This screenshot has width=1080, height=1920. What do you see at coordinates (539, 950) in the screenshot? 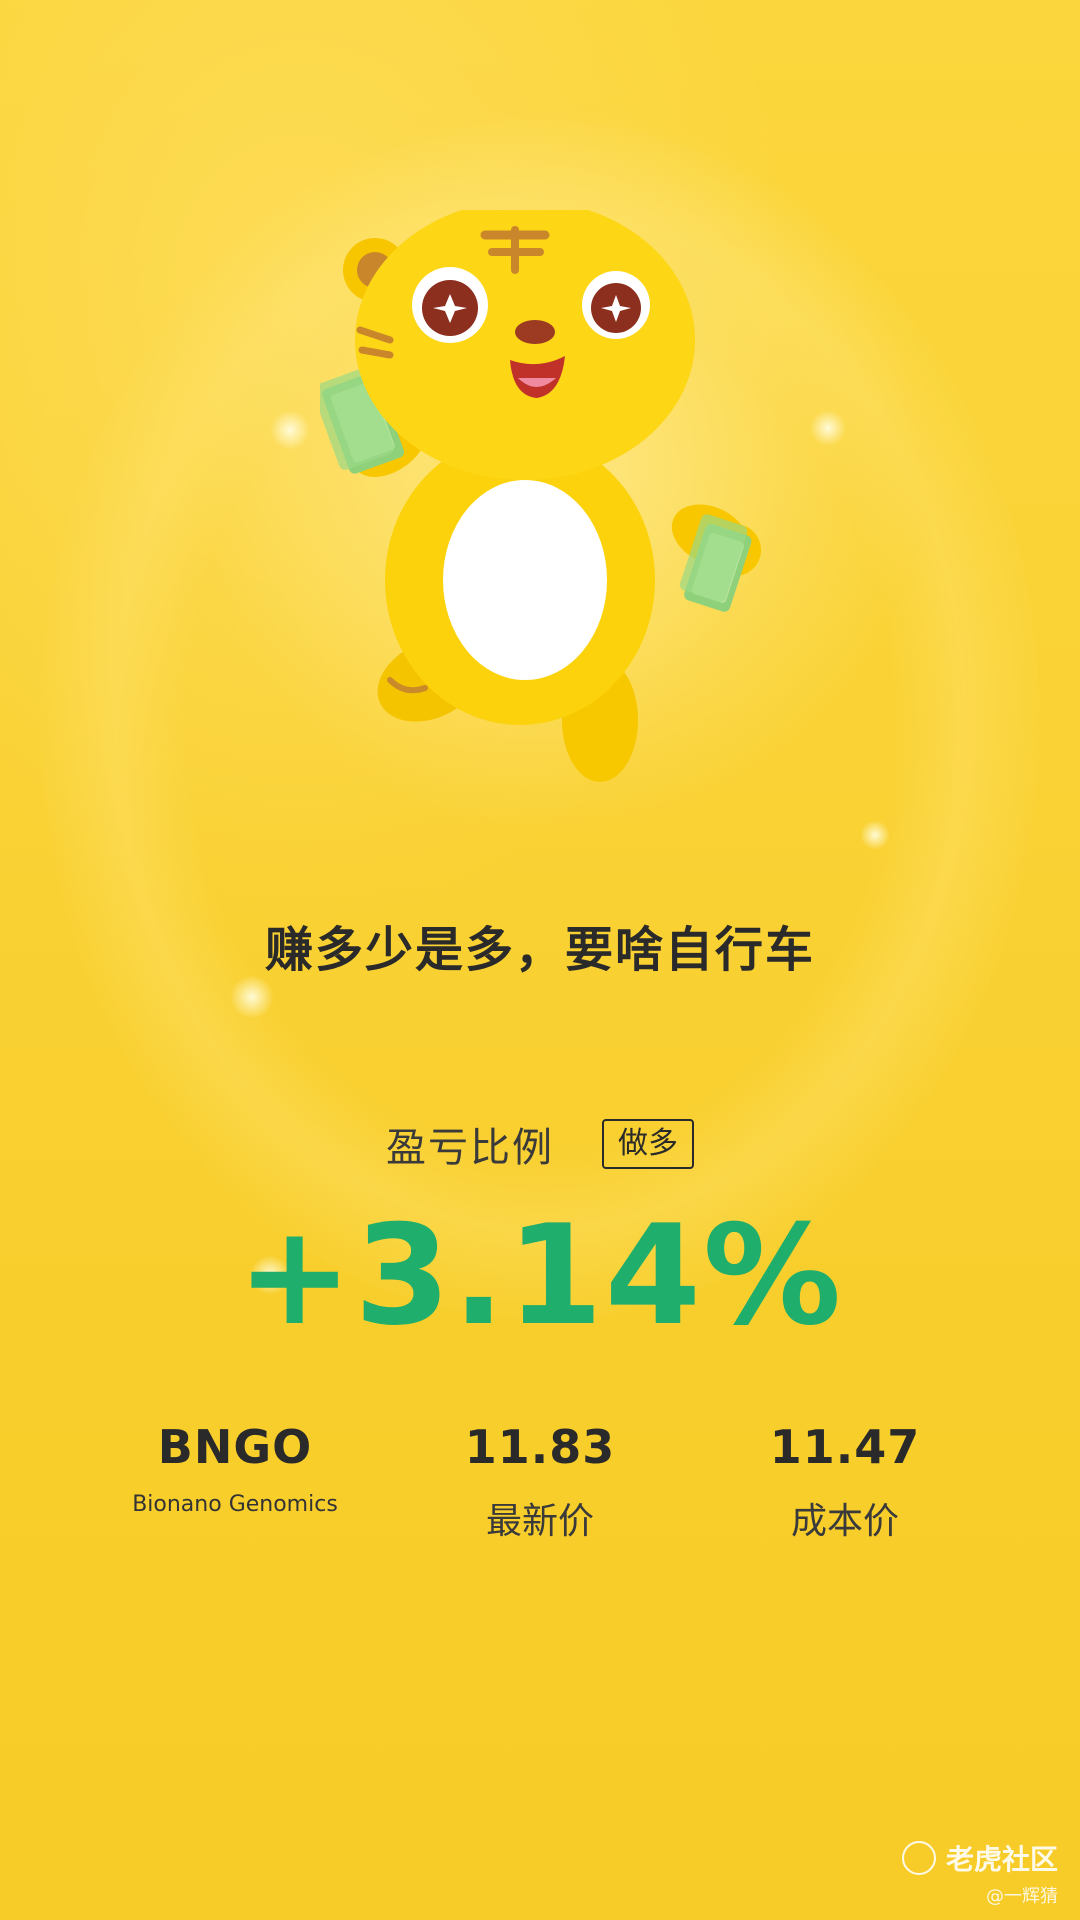
I see `tagline: 赚多少是多，要啥自行车` at bounding box center [539, 950].